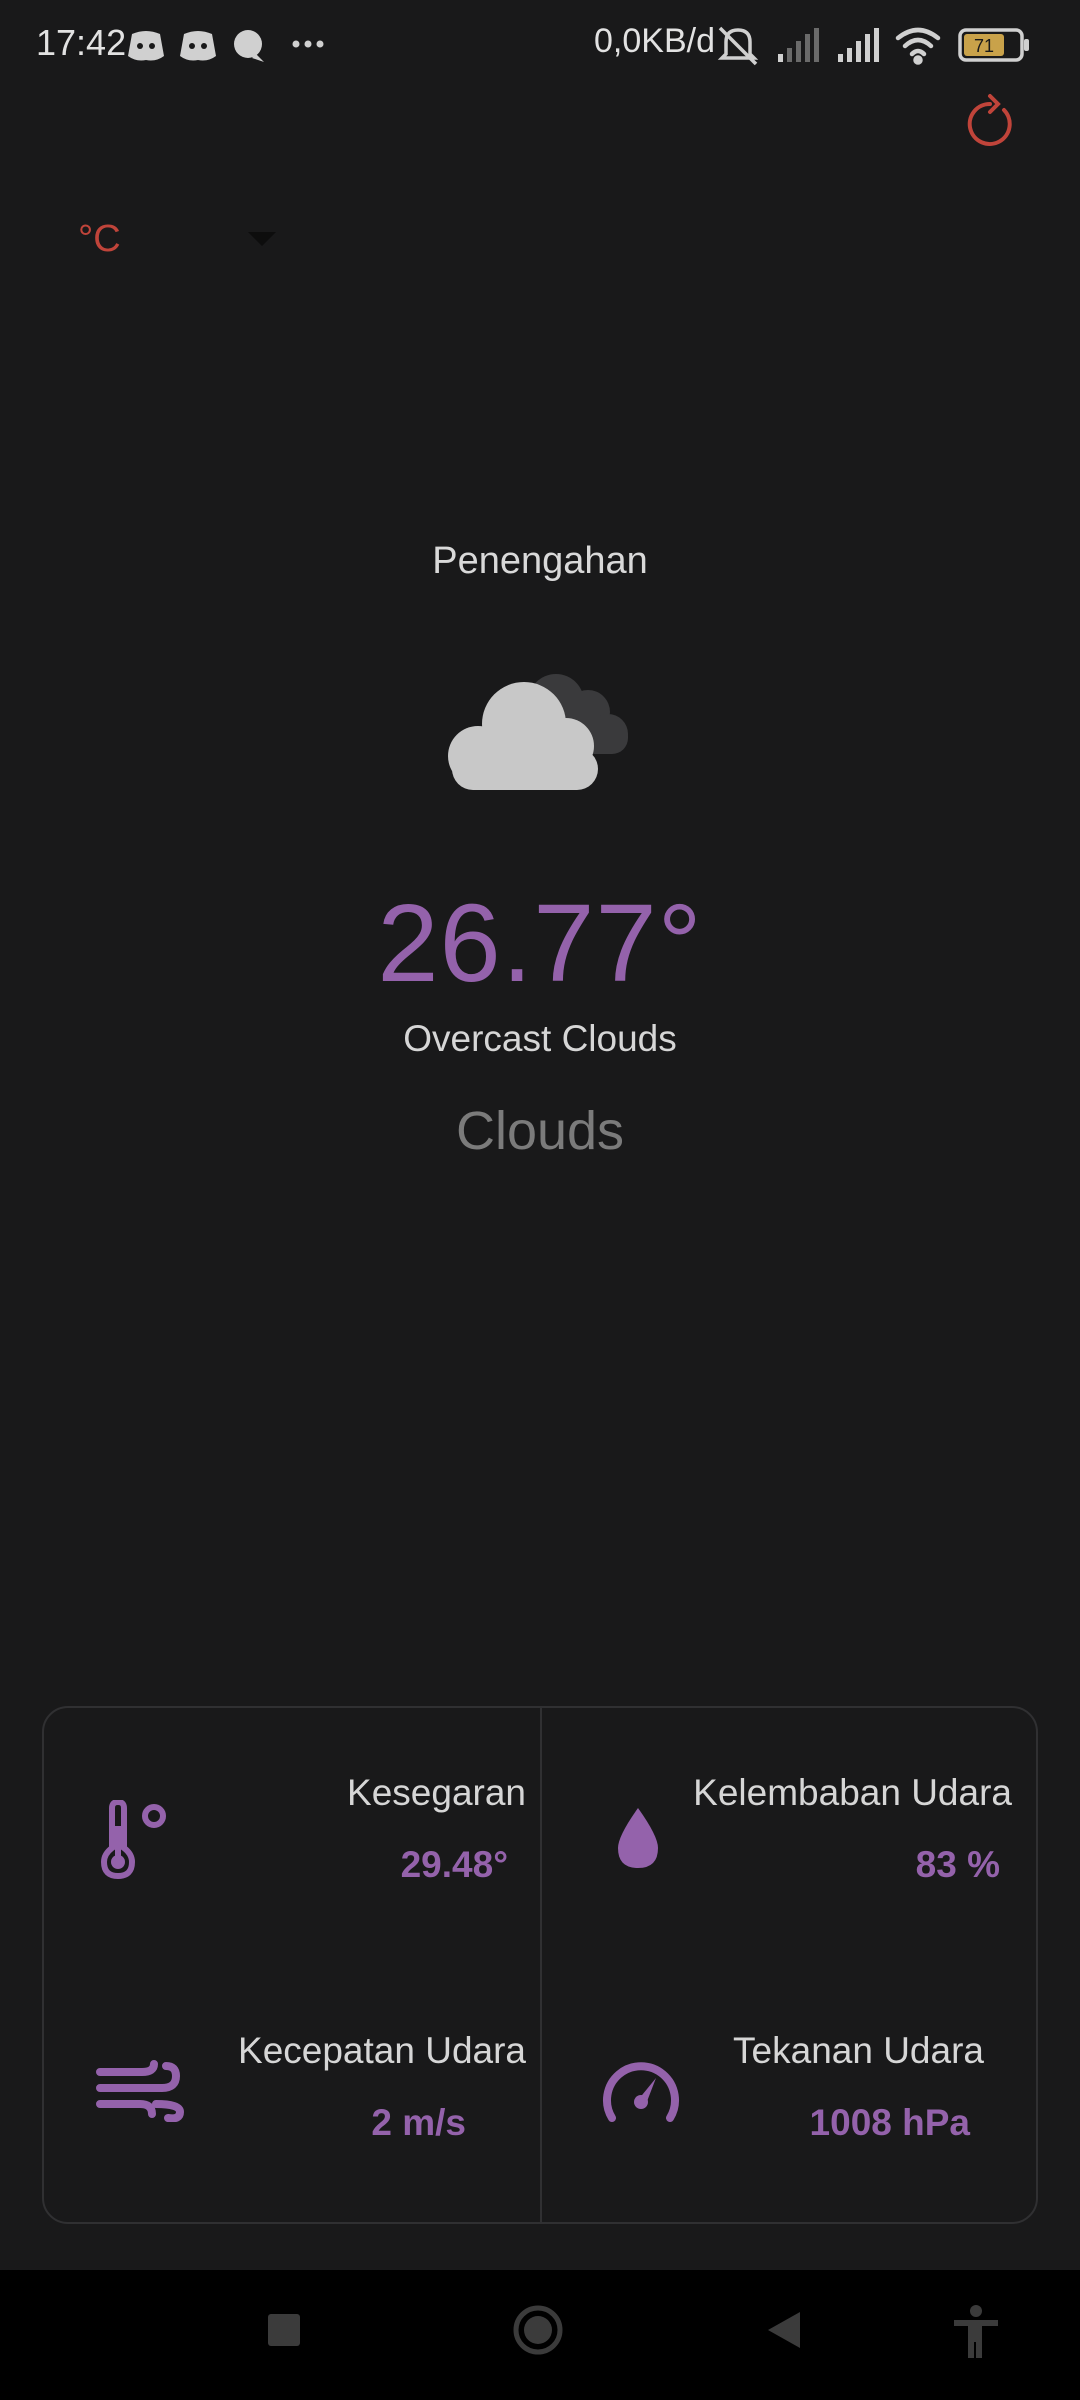  Describe the element at coordinates (852, 1792) in the screenshot. I see `detail-label: Kelembaban Udara` at that location.